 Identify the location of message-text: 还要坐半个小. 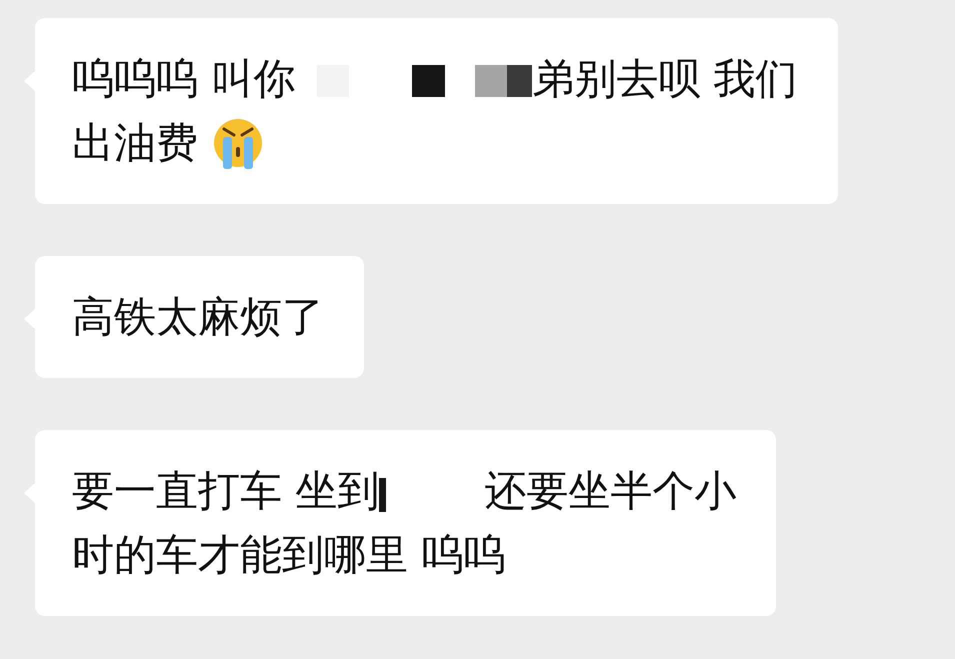
(610, 491).